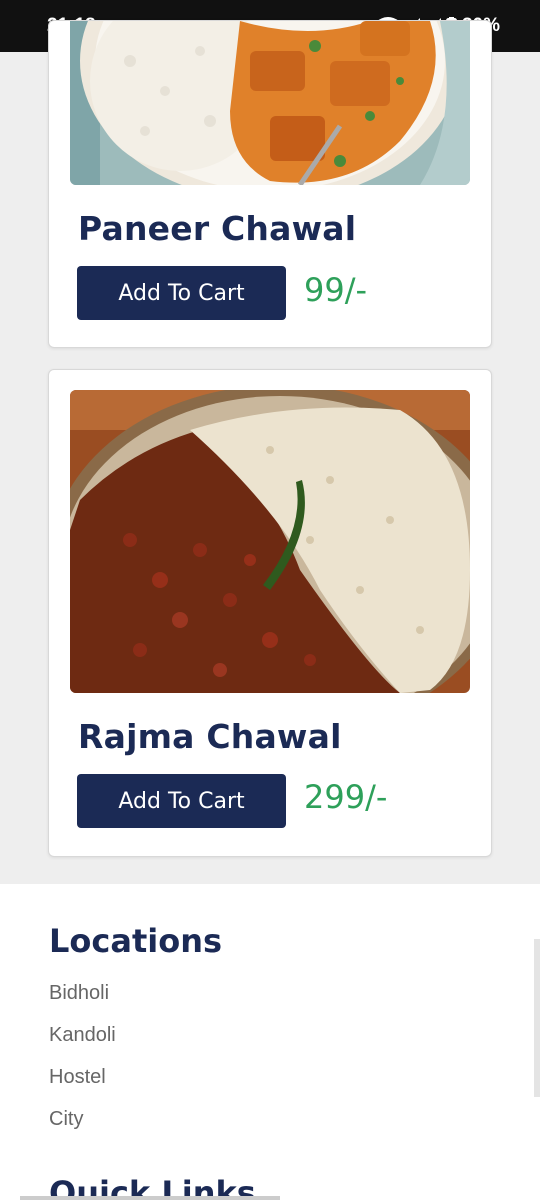 This screenshot has height=1200, width=540. I want to click on location-link: Hostel, so click(77, 1077).